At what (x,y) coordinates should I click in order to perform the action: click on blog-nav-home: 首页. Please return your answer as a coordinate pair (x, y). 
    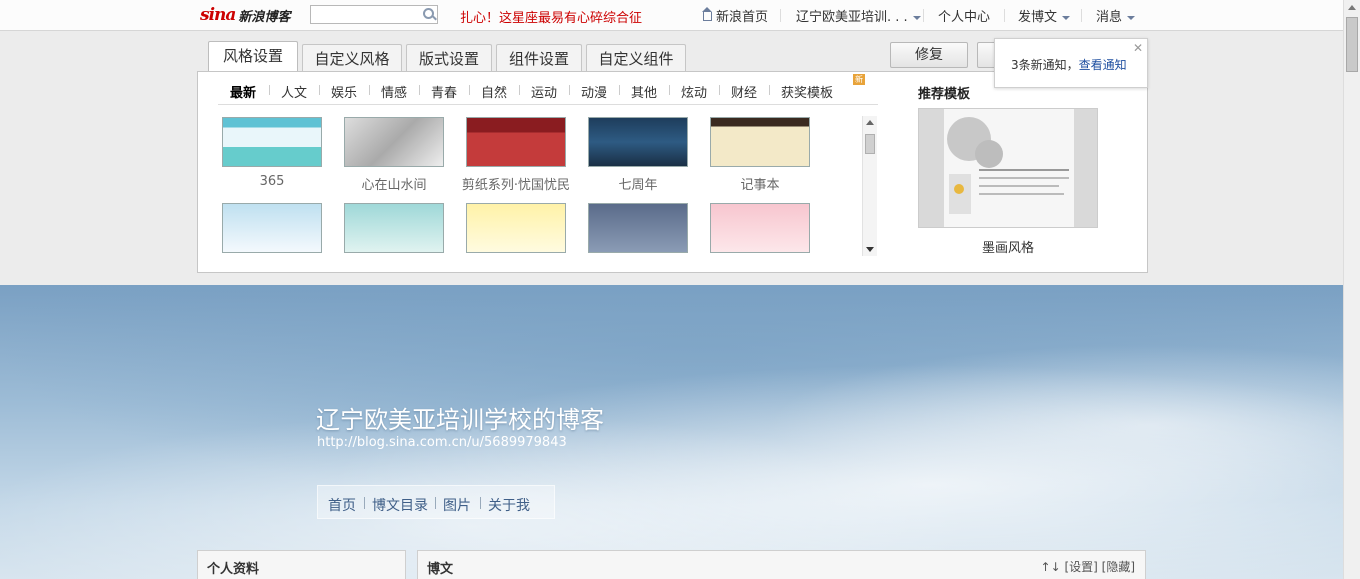
    Looking at the image, I should click on (342, 505).